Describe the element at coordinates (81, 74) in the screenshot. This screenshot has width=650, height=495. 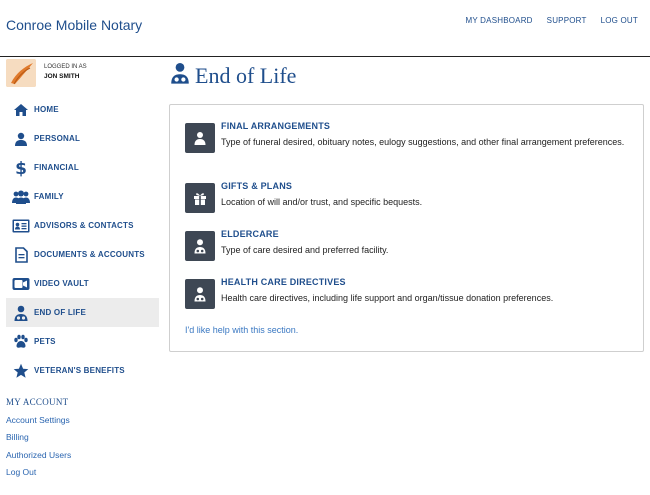
I see `user-box: LOGGED IN AS JON SMITH` at that location.